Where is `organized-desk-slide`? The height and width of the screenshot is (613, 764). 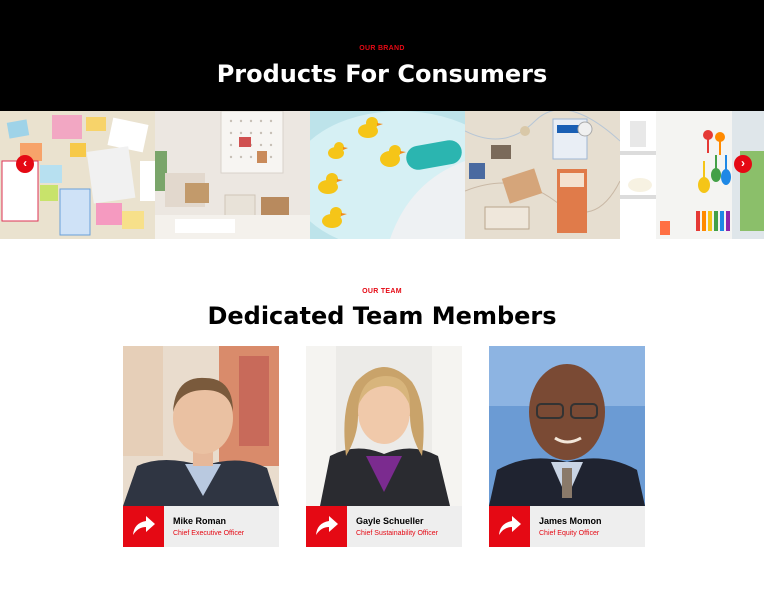 organized-desk-slide is located at coordinates (232, 175).